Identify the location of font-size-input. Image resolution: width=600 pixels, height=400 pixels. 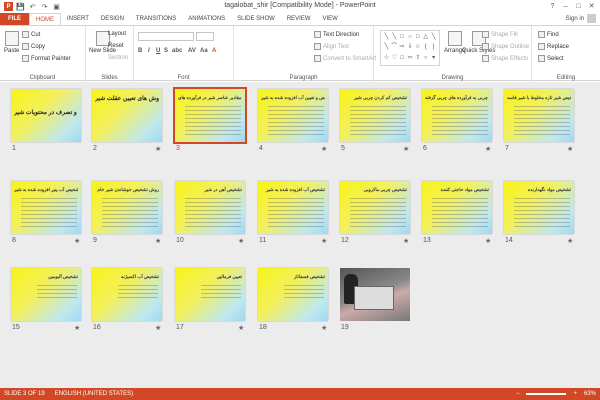
(205, 36).